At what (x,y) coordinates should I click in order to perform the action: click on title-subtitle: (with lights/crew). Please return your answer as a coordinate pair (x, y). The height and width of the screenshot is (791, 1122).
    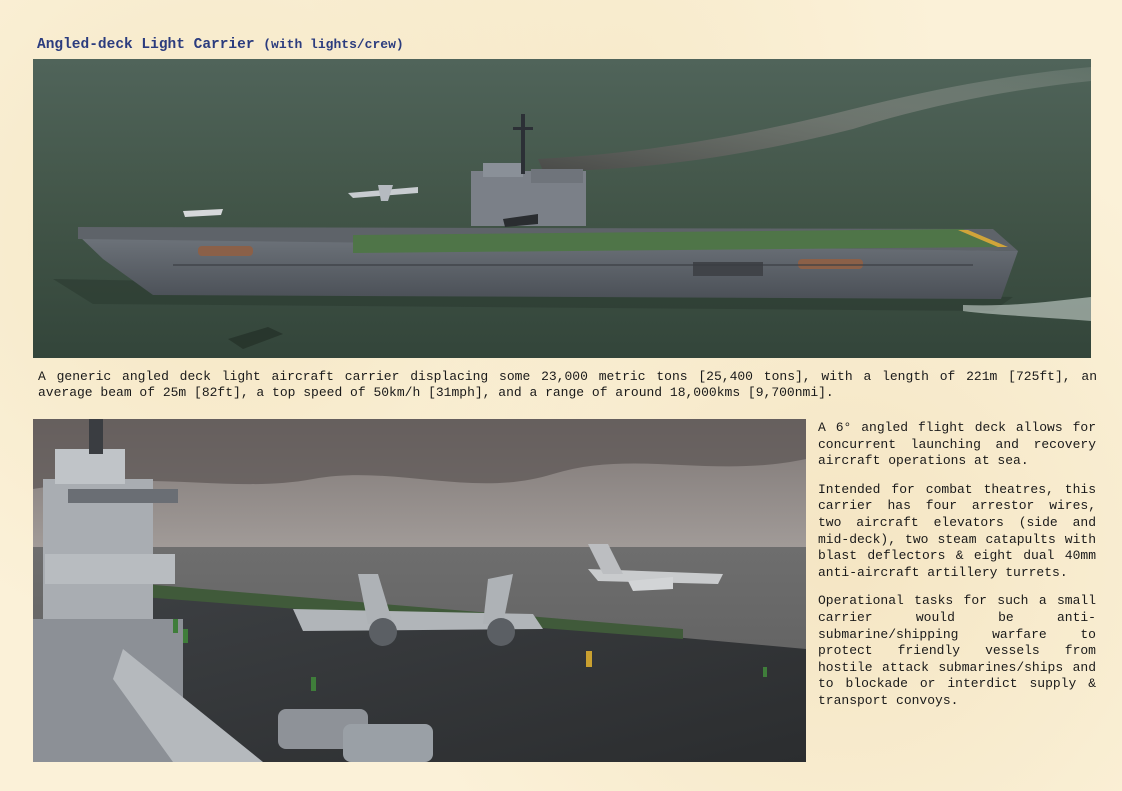
    Looking at the image, I should click on (333, 44).